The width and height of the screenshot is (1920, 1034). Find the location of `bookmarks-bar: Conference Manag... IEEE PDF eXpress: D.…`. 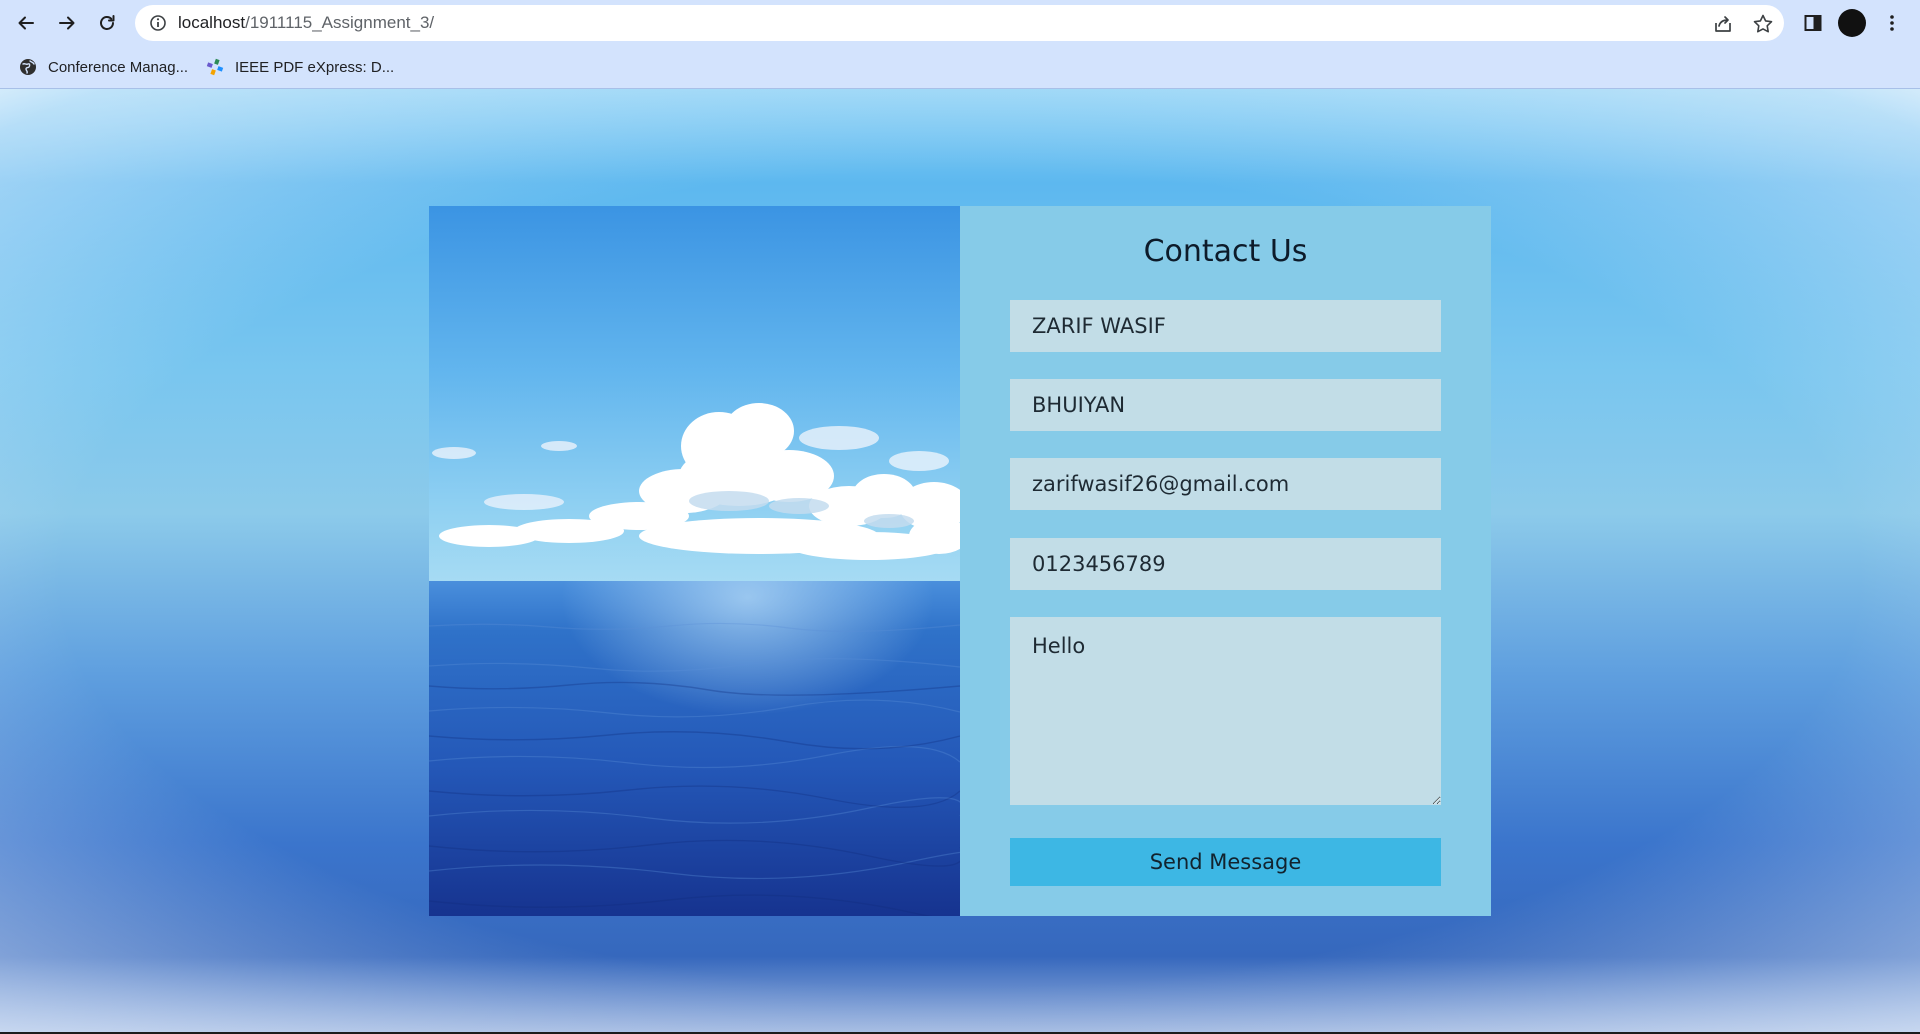

bookmarks-bar: Conference Manag... IEEE PDF eXpress: D.… is located at coordinates (960, 67).